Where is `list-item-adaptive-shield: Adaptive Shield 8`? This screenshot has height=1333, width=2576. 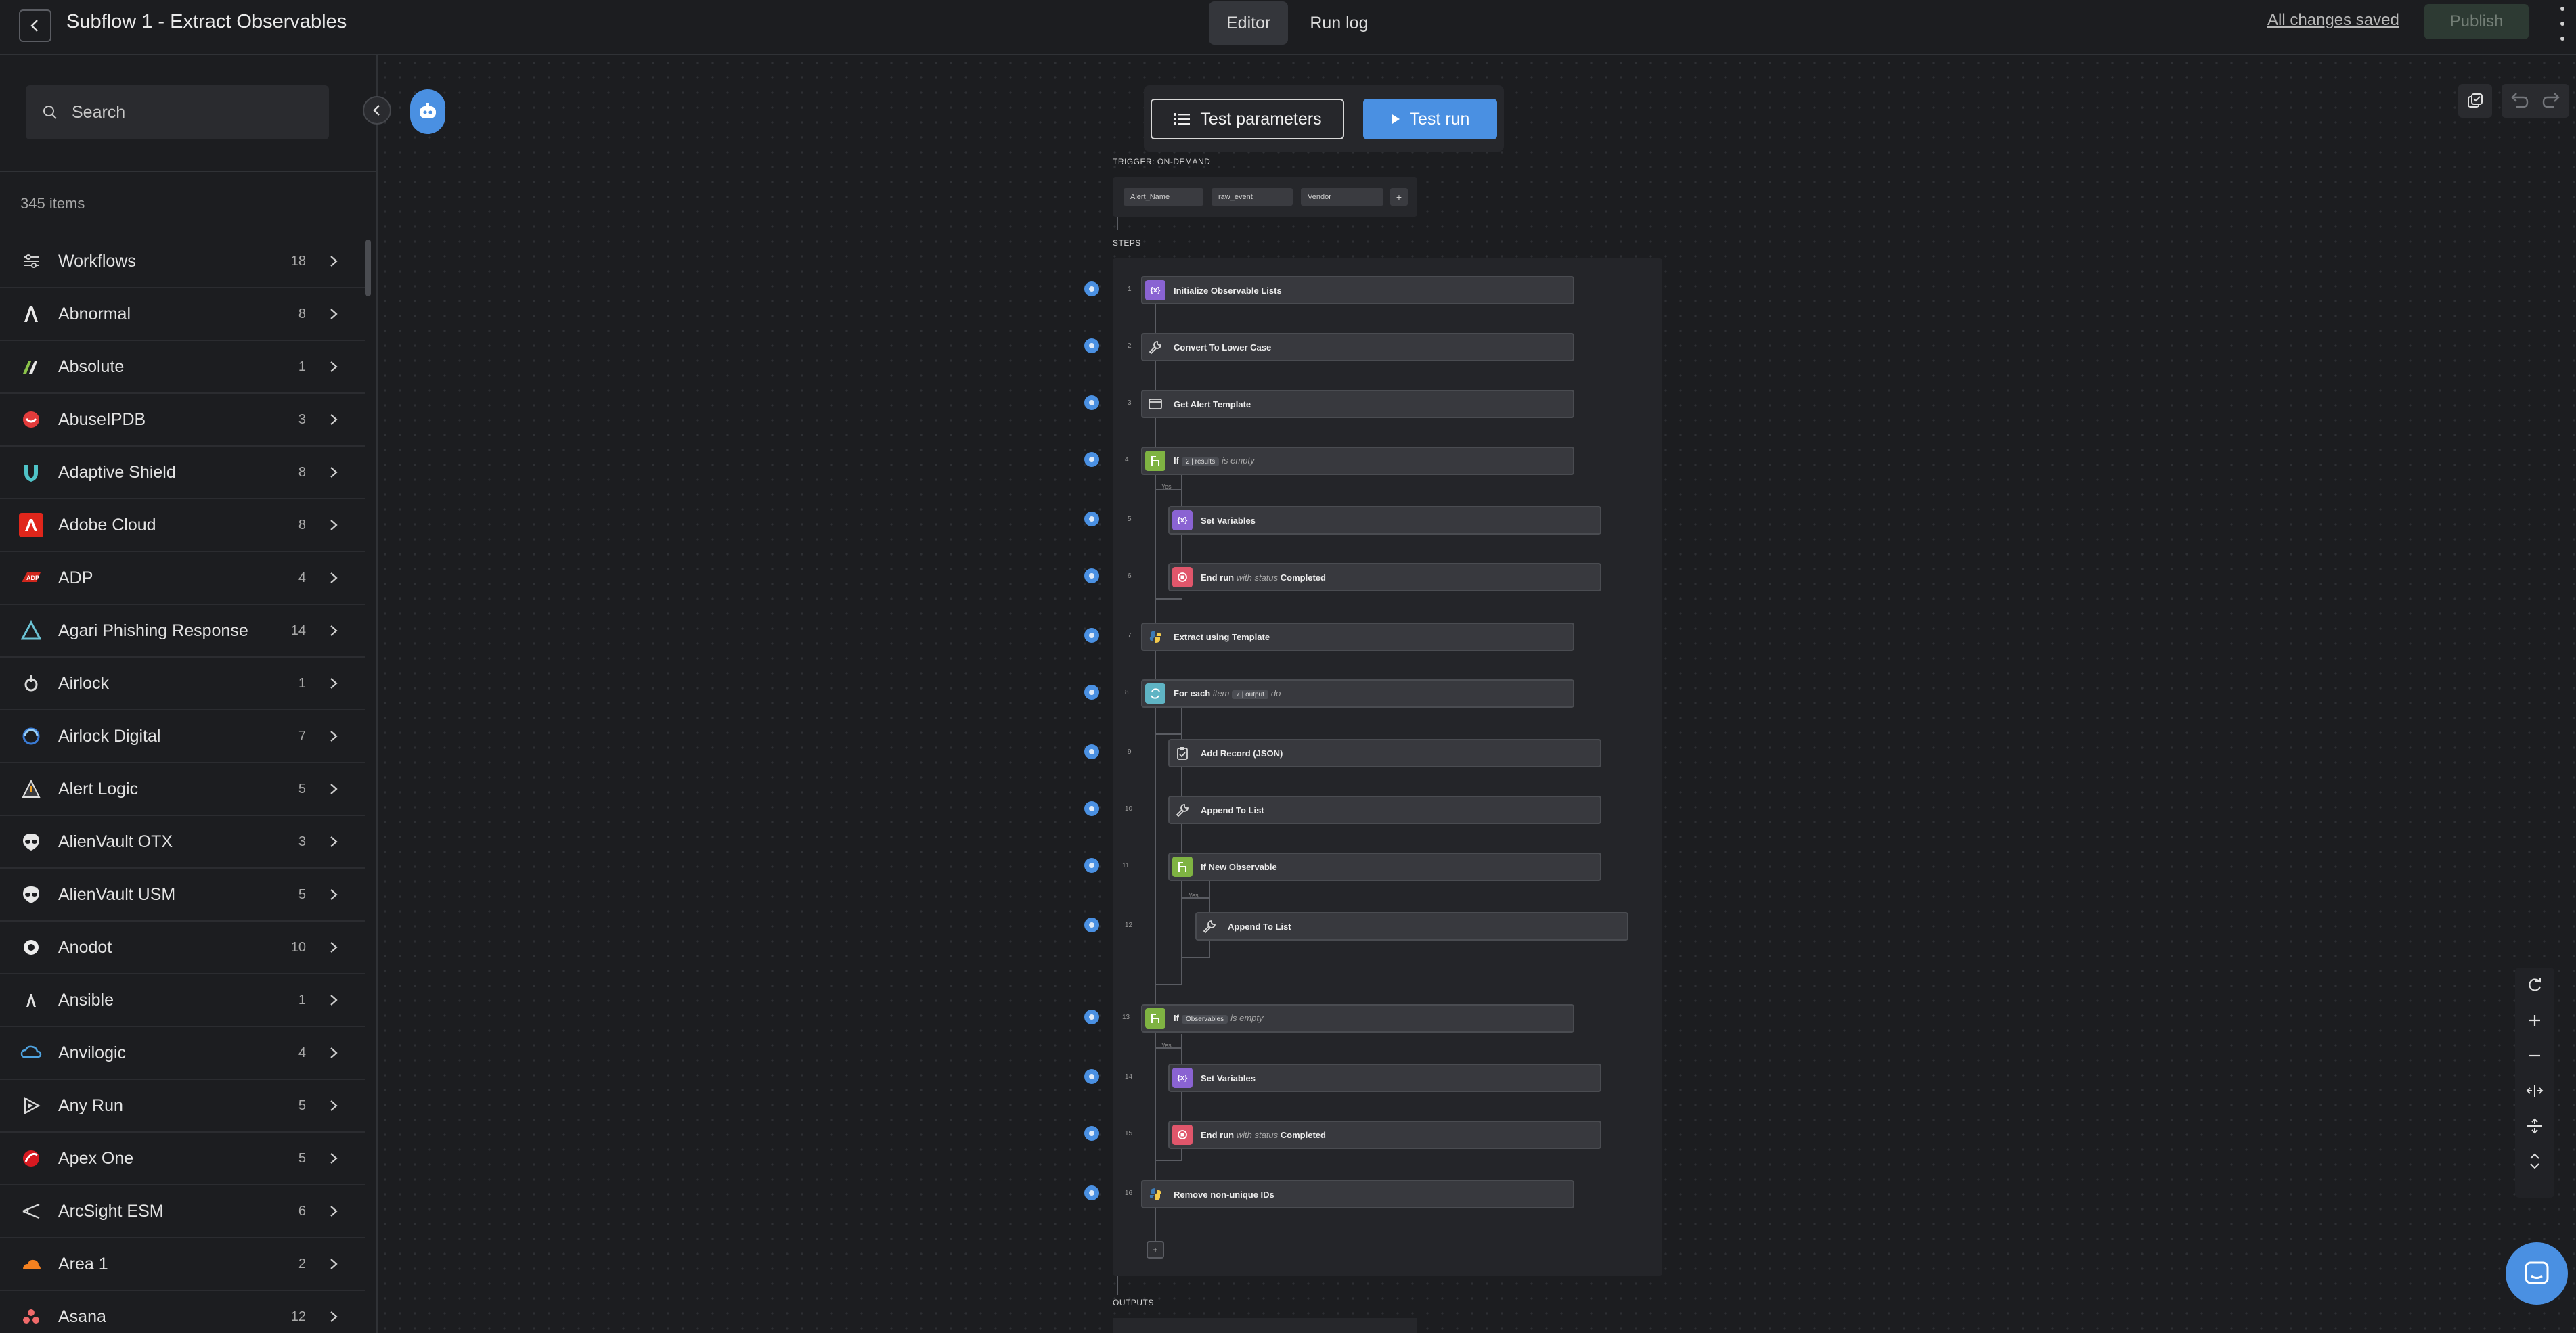 list-item-adaptive-shield: Adaptive Shield 8 is located at coordinates (182, 473).